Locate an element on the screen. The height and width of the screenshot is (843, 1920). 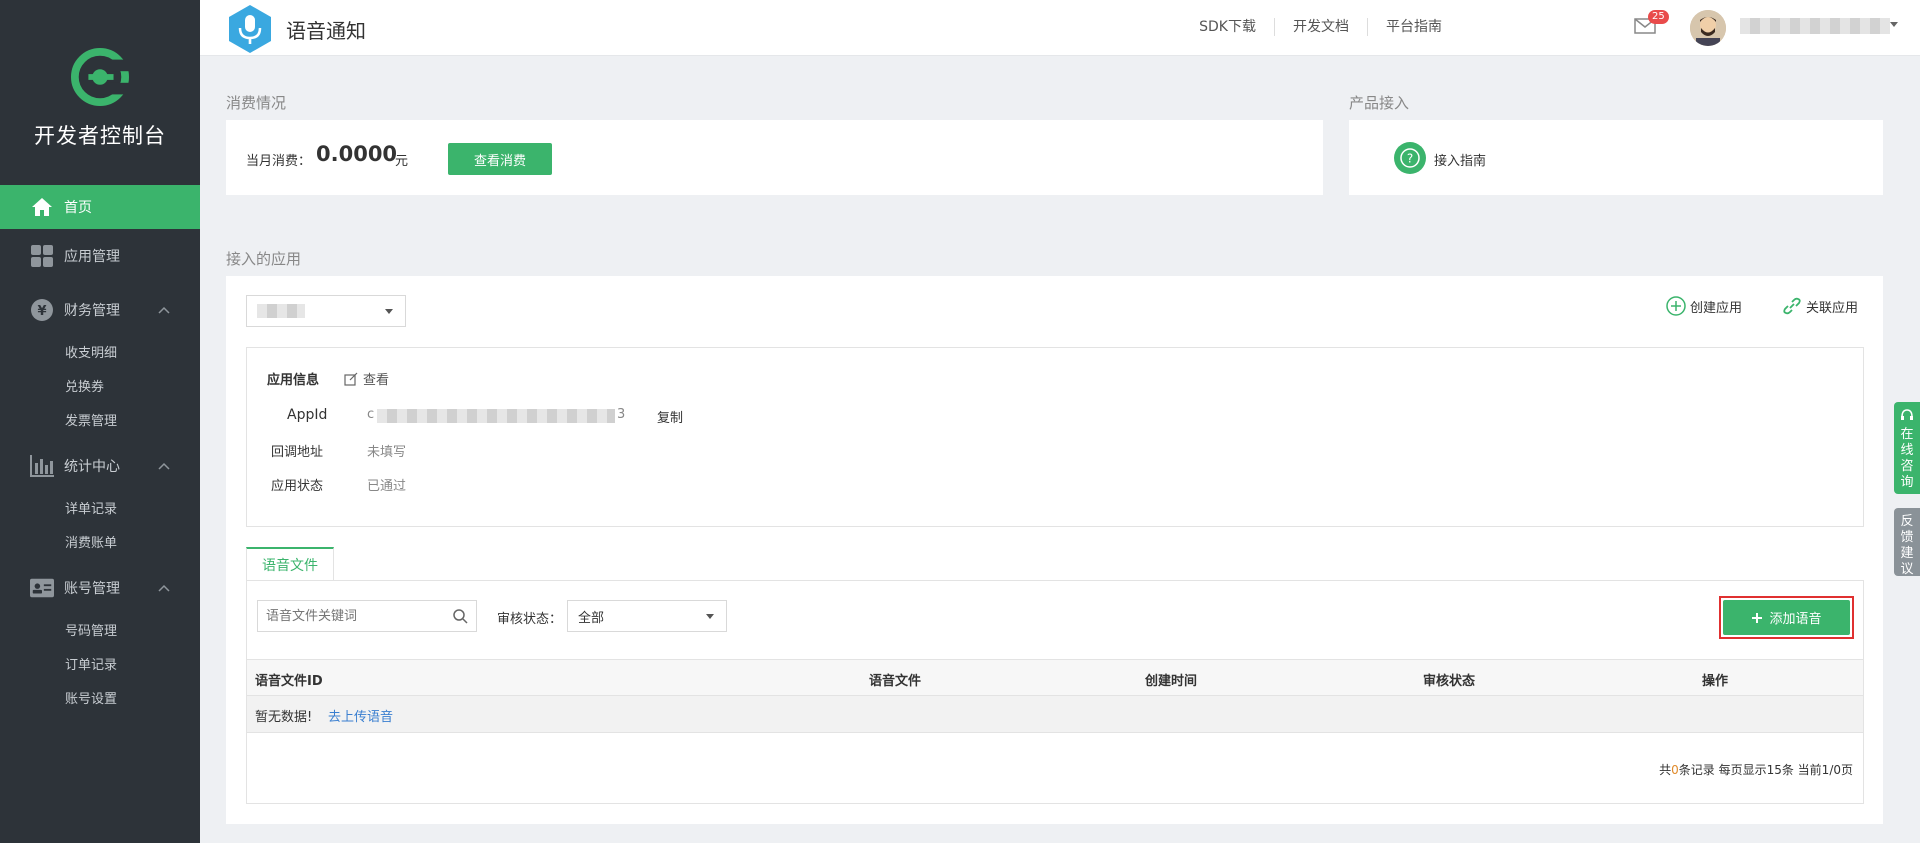
plus-icon is located at coordinates (1757, 617).